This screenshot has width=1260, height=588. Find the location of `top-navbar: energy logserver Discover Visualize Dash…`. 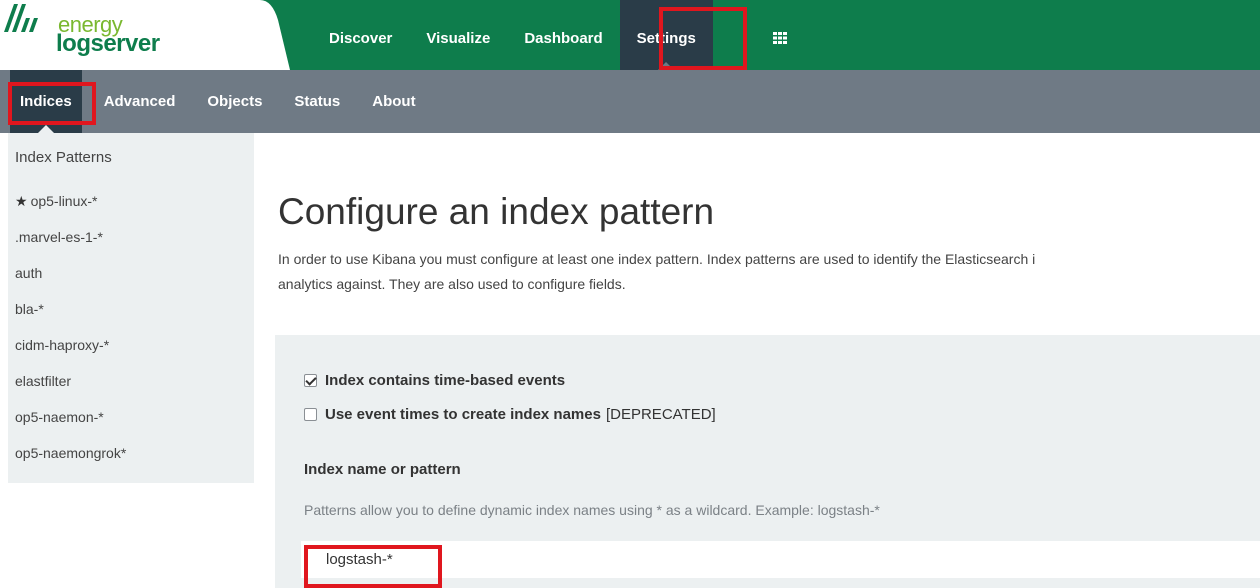

top-navbar: energy logserver Discover Visualize Dash… is located at coordinates (630, 35).